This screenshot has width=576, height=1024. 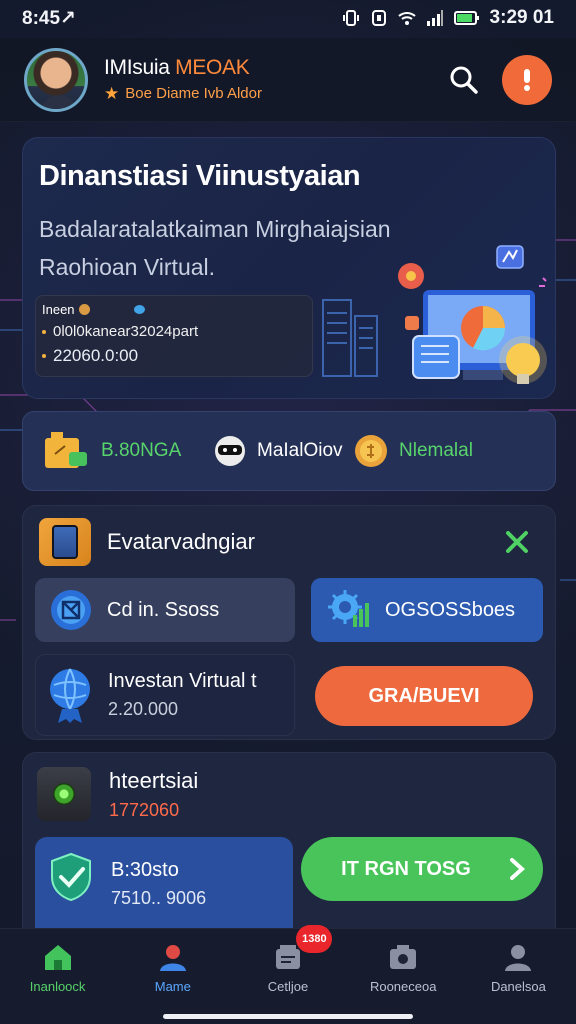 I want to click on robot-eye-icon, so click(x=64, y=794).